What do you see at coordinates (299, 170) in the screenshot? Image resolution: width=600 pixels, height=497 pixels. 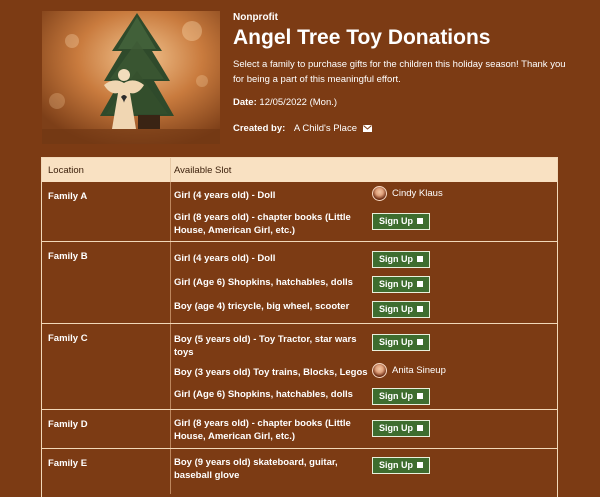 I see `table-header: Location Available Slot` at bounding box center [299, 170].